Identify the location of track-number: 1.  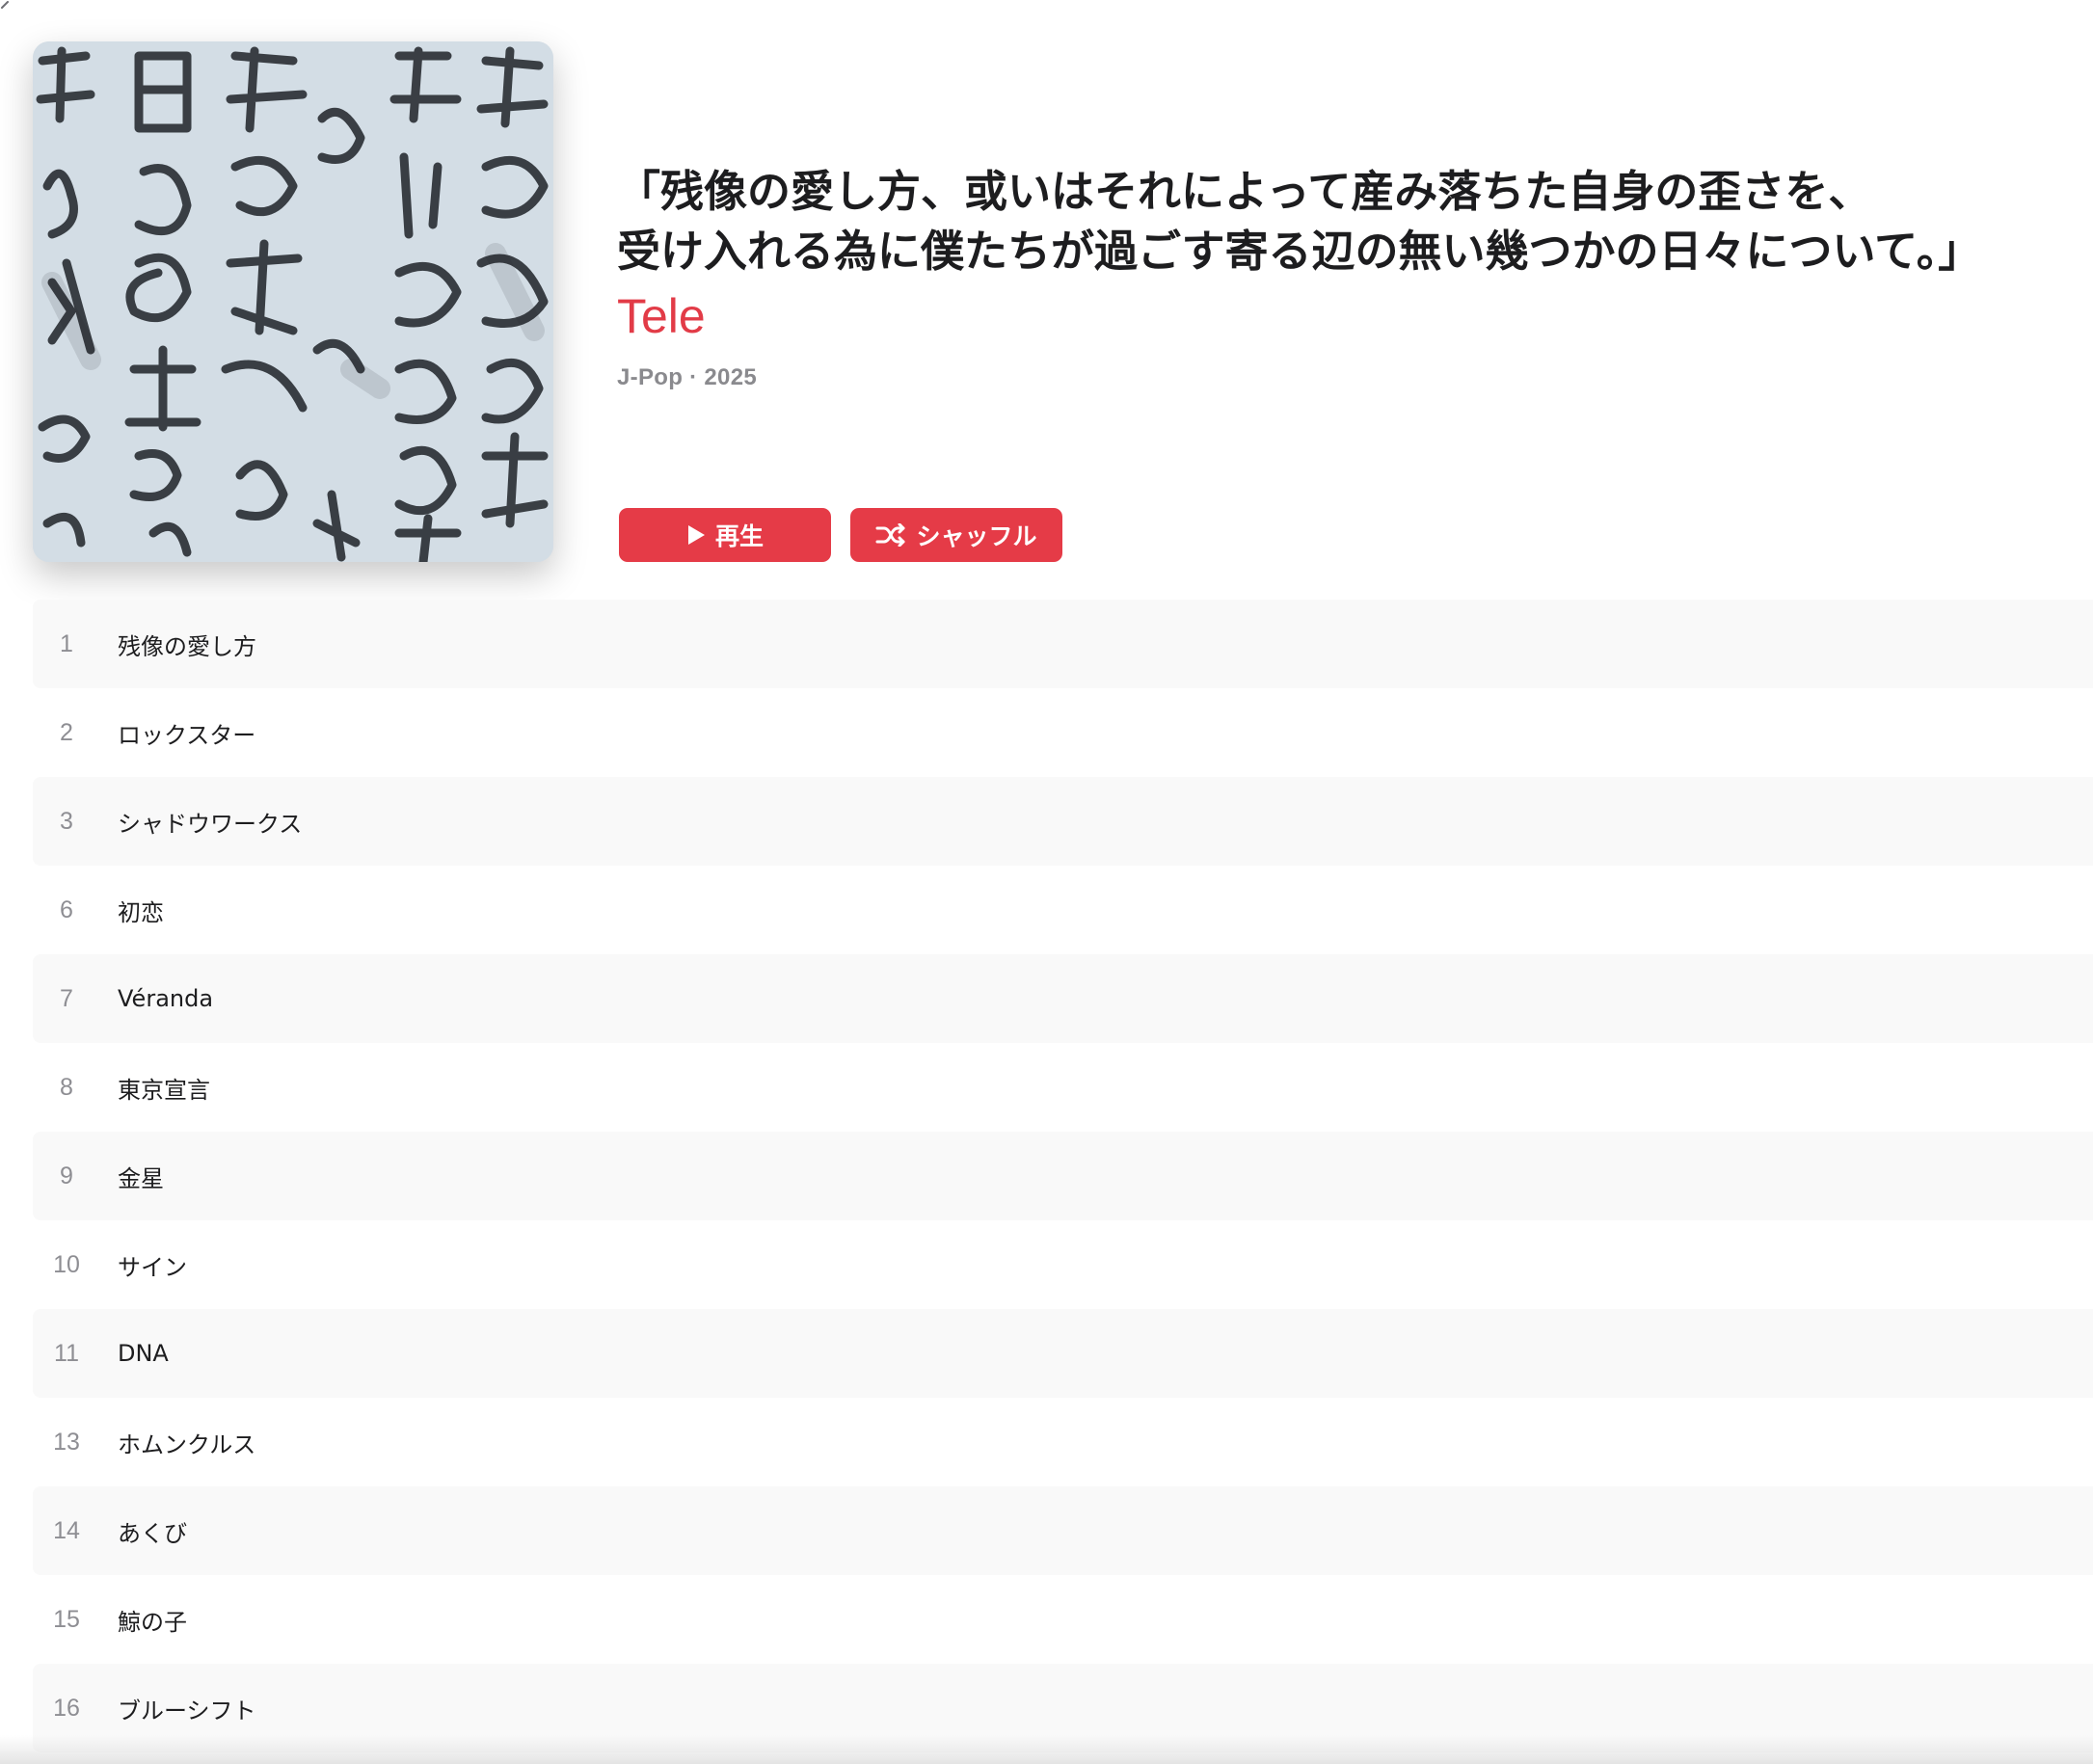
(66, 643).